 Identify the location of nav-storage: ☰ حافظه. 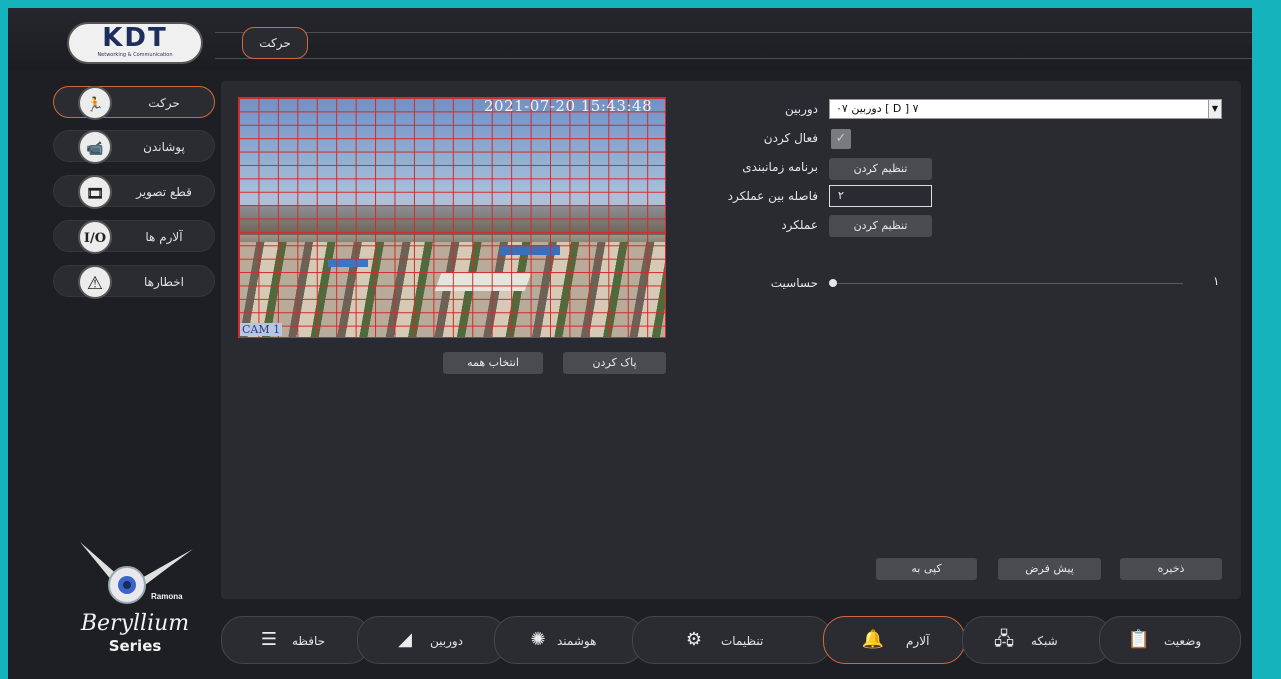
(296, 640).